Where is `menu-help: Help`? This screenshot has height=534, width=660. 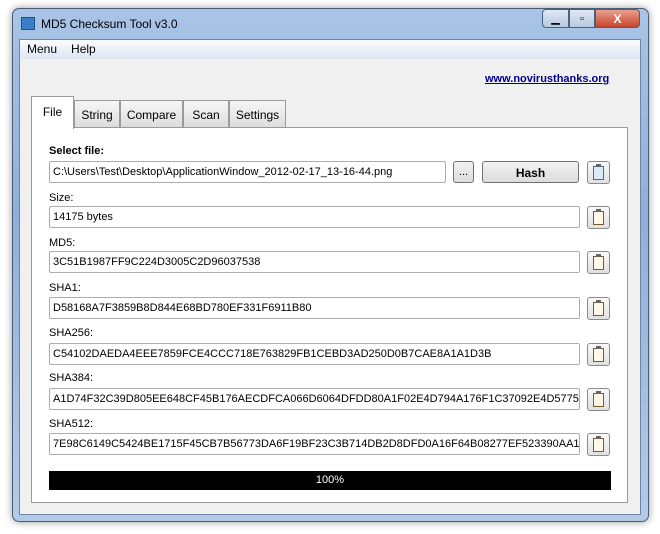 menu-help: Help is located at coordinates (83, 49).